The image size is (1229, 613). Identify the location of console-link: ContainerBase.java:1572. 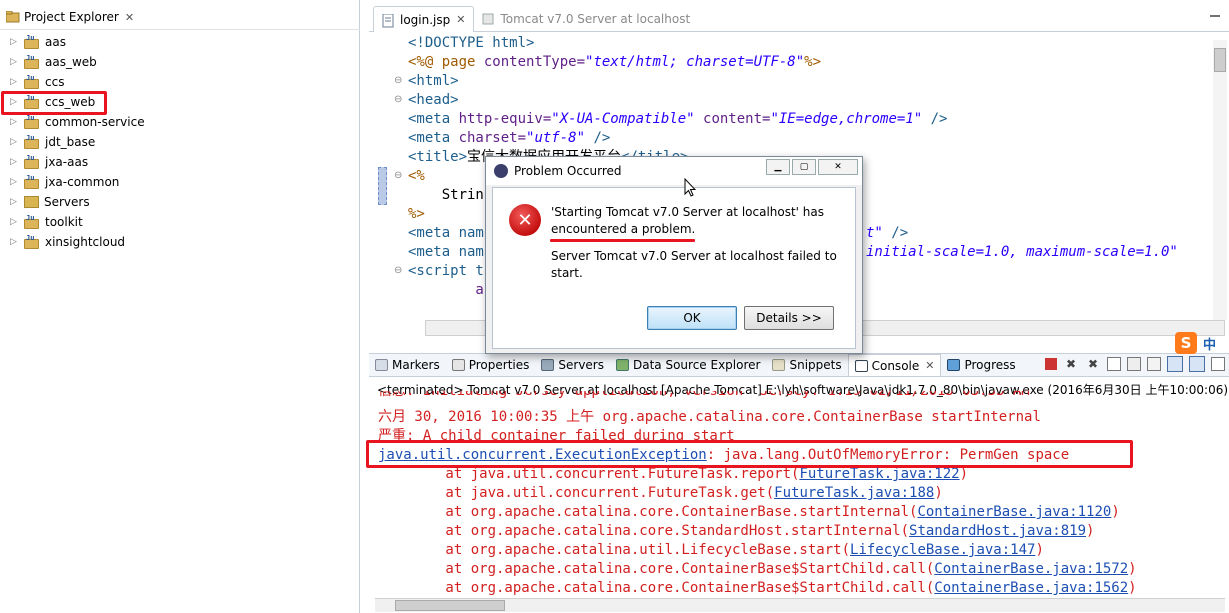
(1031, 569).